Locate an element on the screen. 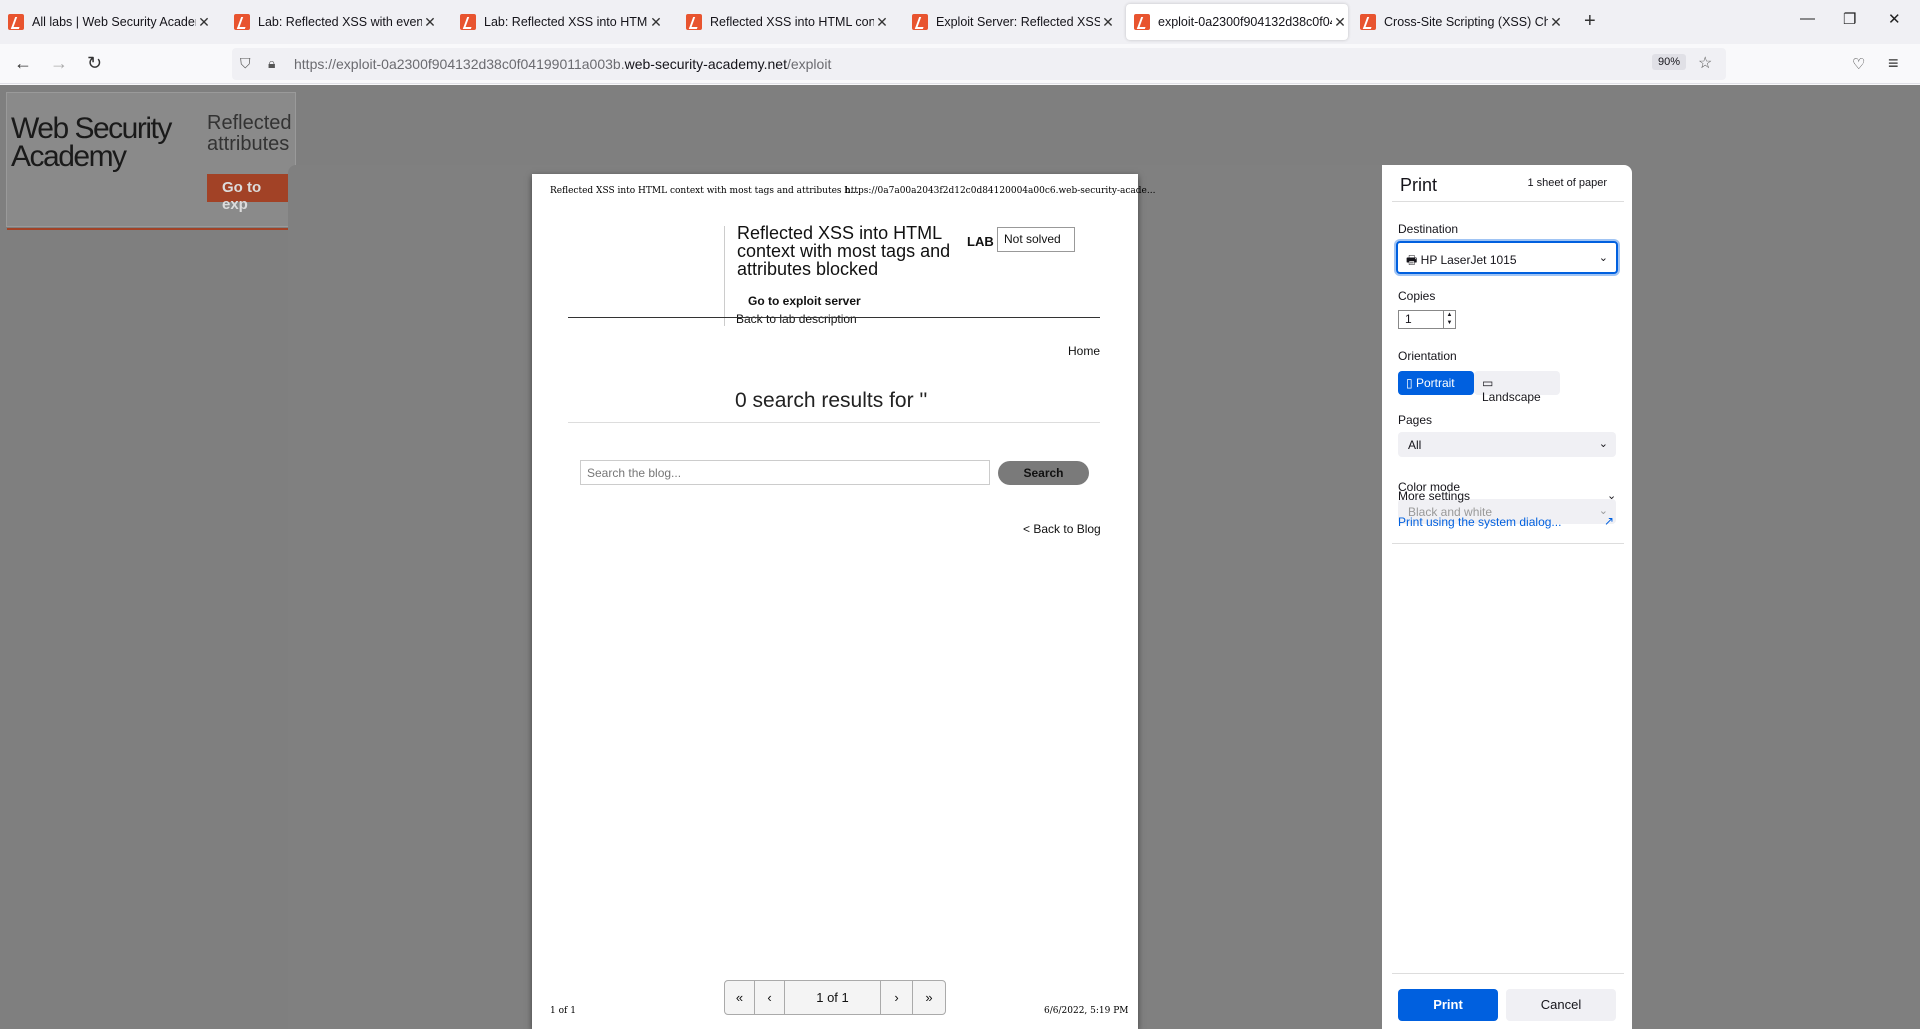 The height and width of the screenshot is (1029, 1920). tab-exploit-server: Exploit Server: Reflected XSS into ✕ is located at coordinates (1010, 22).